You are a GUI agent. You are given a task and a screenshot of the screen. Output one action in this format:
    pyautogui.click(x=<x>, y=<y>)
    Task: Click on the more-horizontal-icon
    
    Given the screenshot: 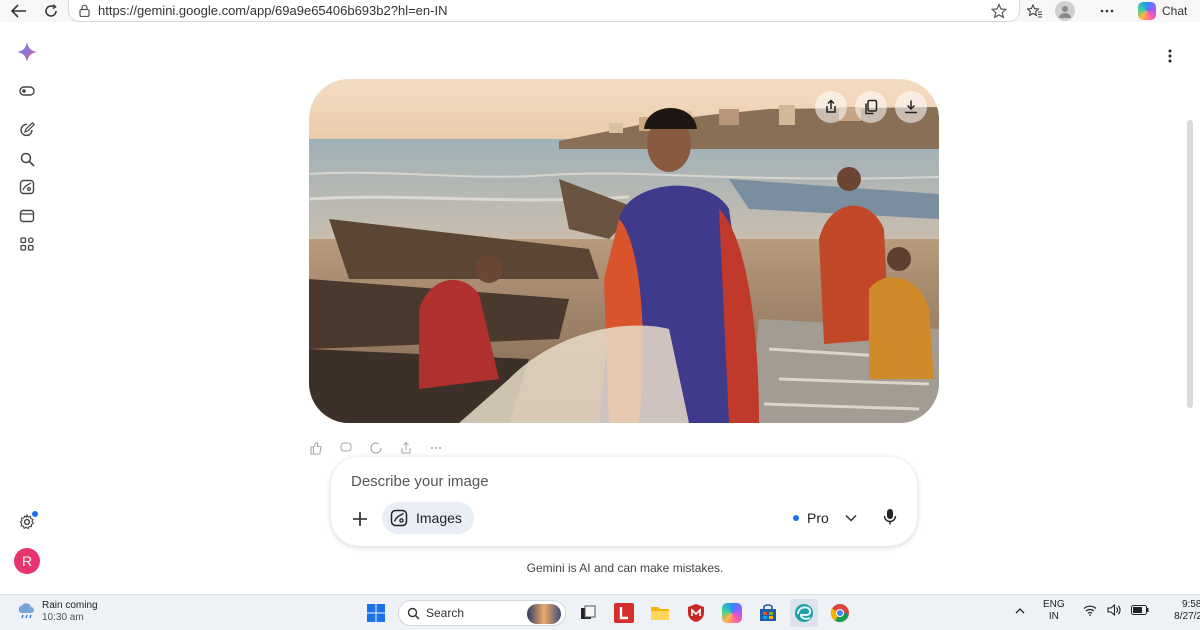 What is the action you would take?
    pyautogui.click(x=1107, y=11)
    